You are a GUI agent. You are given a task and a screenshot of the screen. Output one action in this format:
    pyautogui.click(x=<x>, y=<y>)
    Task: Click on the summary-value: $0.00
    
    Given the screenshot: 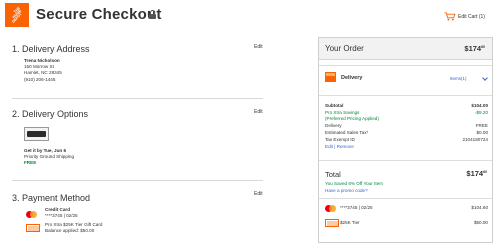 What is the action you would take?
    pyautogui.click(x=482, y=132)
    